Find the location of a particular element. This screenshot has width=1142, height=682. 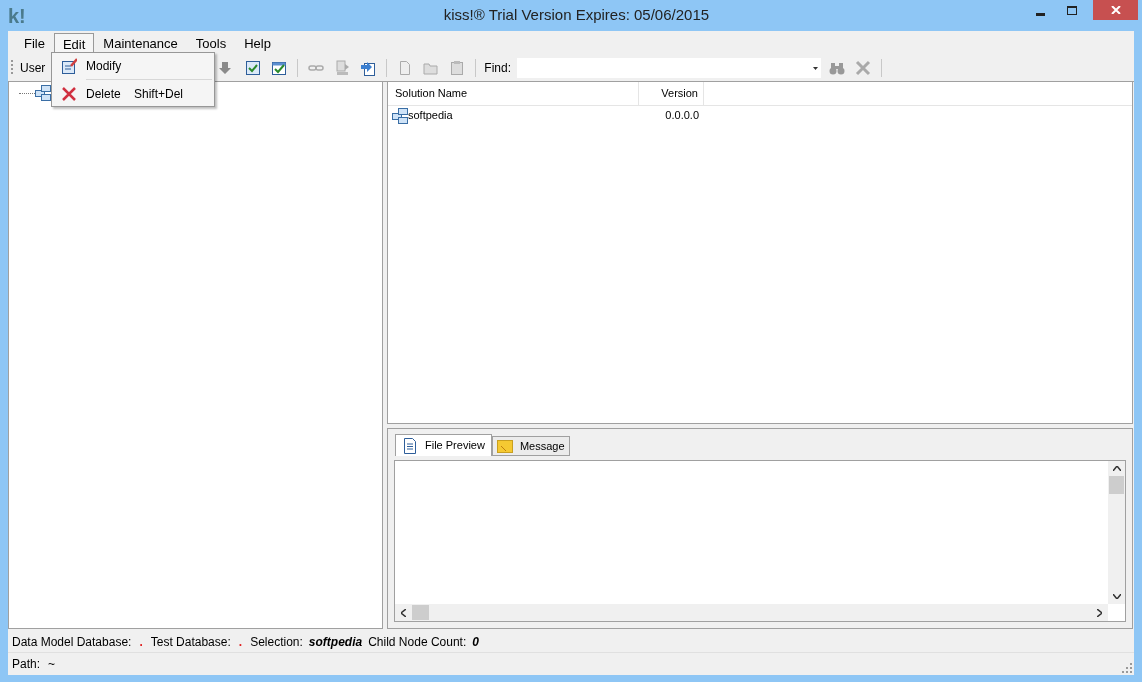

path-label: Path: is located at coordinates (26, 664).